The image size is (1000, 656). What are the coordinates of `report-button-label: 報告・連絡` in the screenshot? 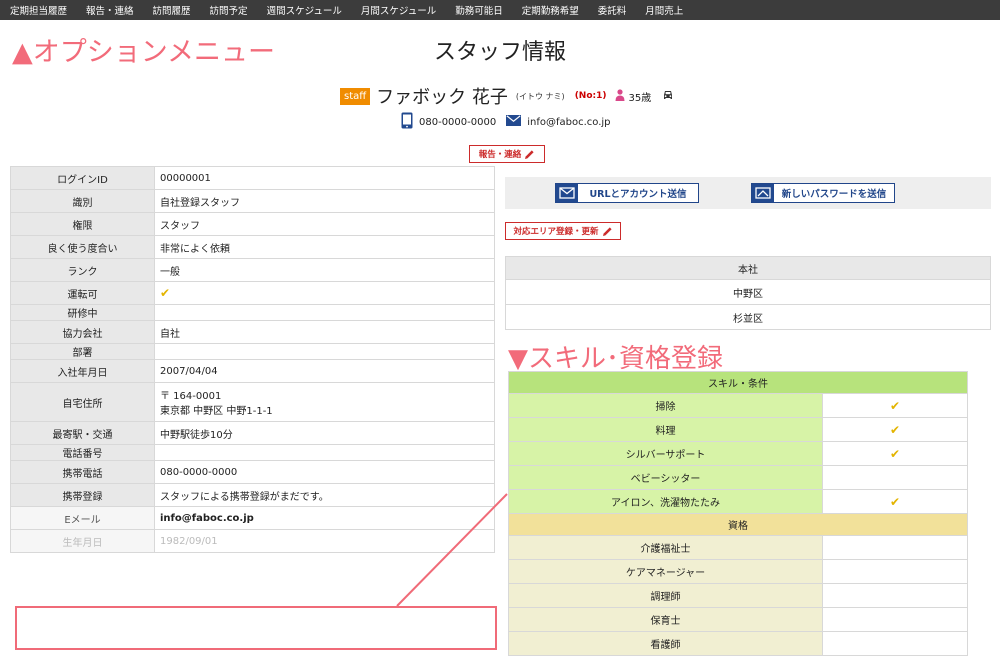 It's located at (500, 155).